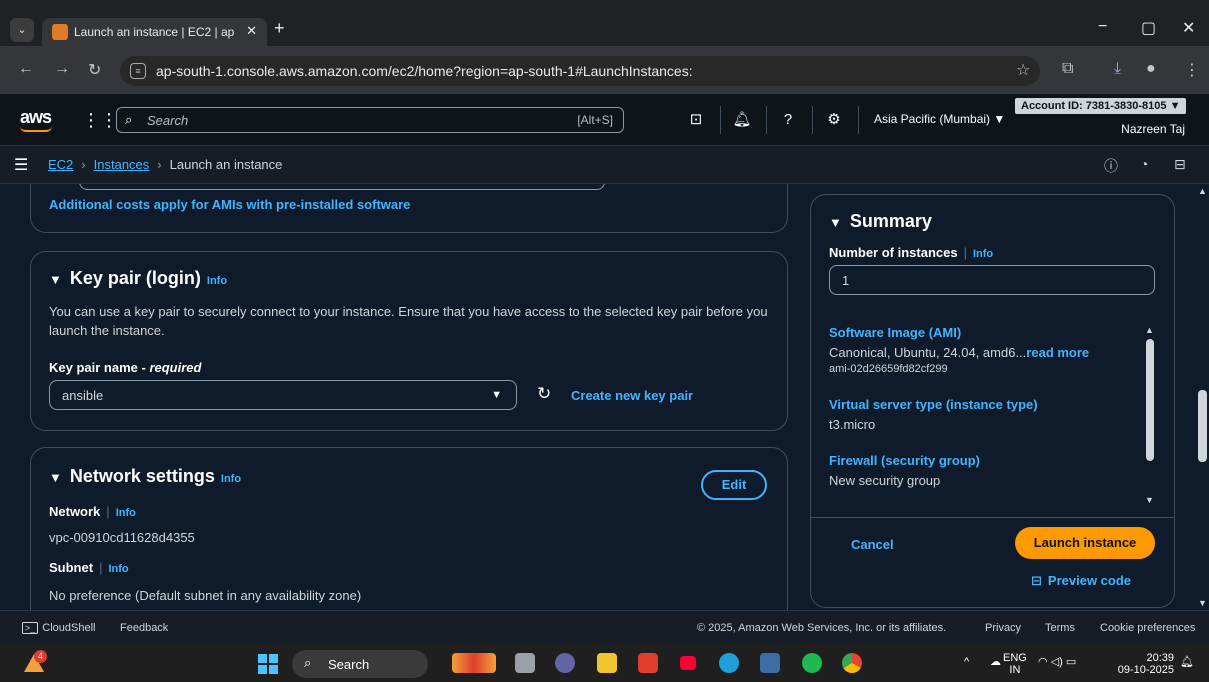 The image size is (1209, 682). What do you see at coordinates (632, 395) in the screenshot?
I see `create-key-pair-link: Create new key pair` at bounding box center [632, 395].